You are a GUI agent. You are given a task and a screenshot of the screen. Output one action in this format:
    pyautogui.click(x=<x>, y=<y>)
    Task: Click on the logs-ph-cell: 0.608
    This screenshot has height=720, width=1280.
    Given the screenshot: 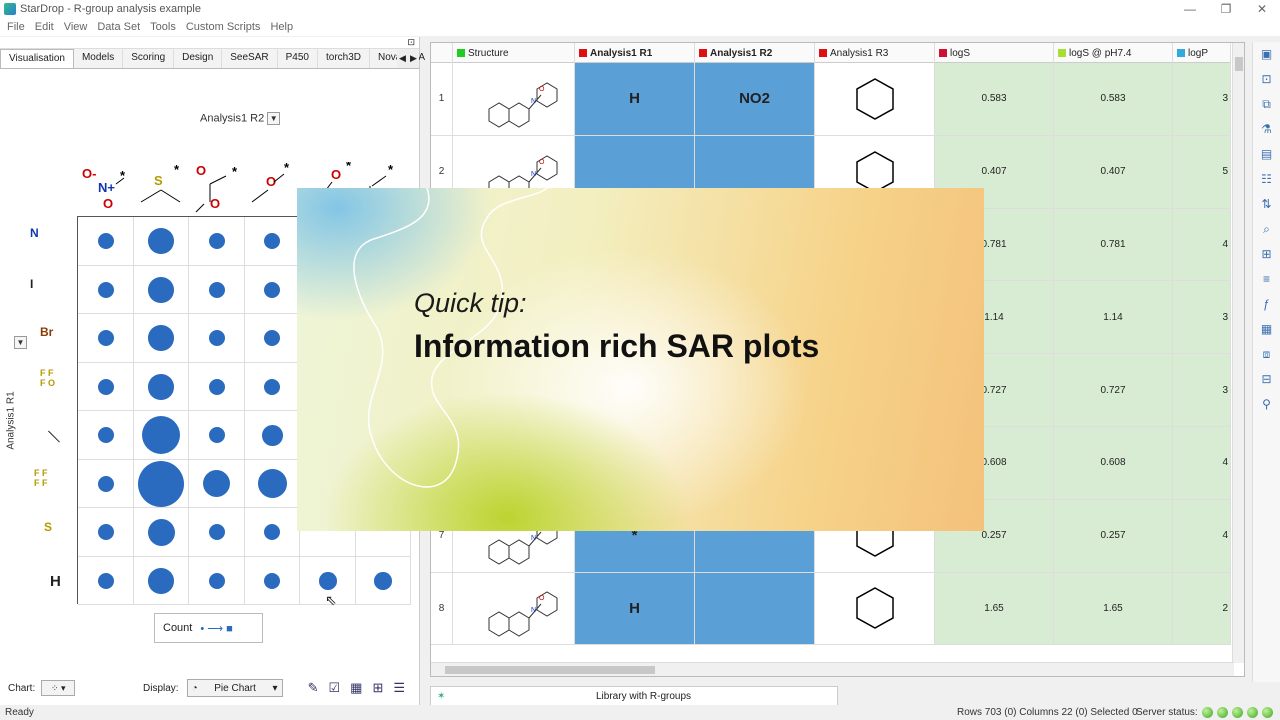 What is the action you would take?
    pyautogui.click(x=1113, y=463)
    